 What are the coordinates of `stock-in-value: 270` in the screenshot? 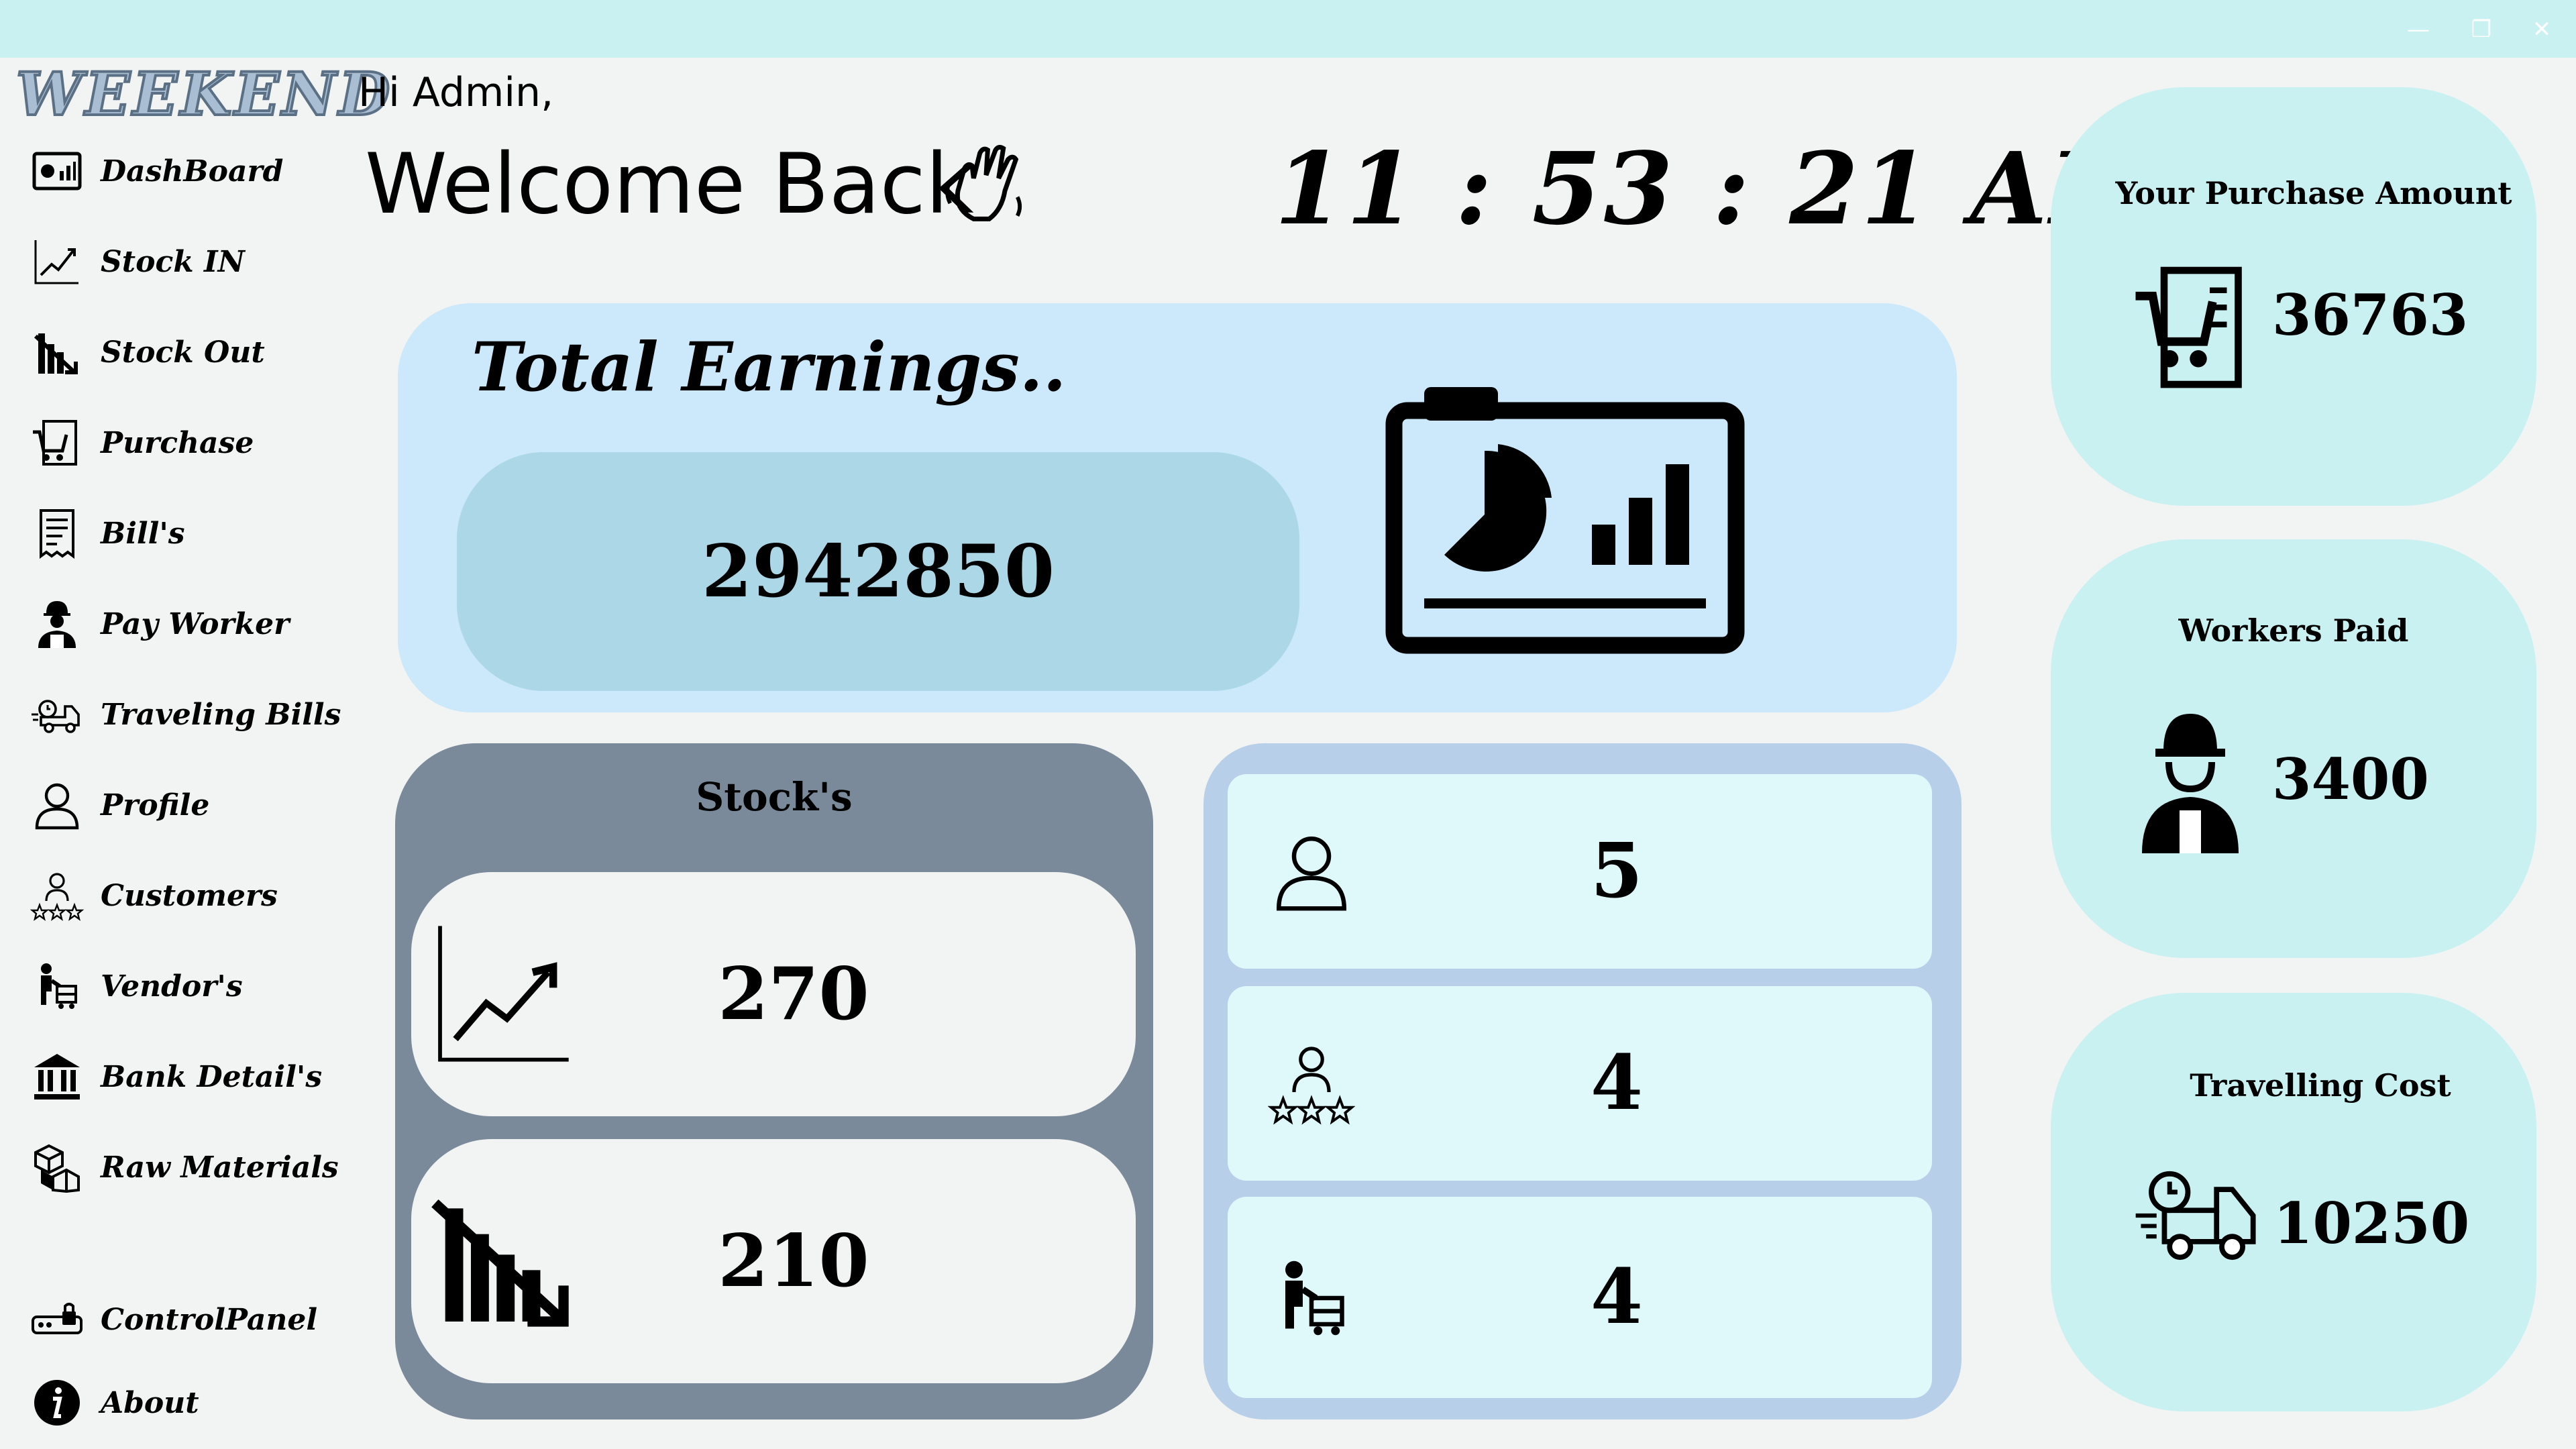 It's located at (793, 994).